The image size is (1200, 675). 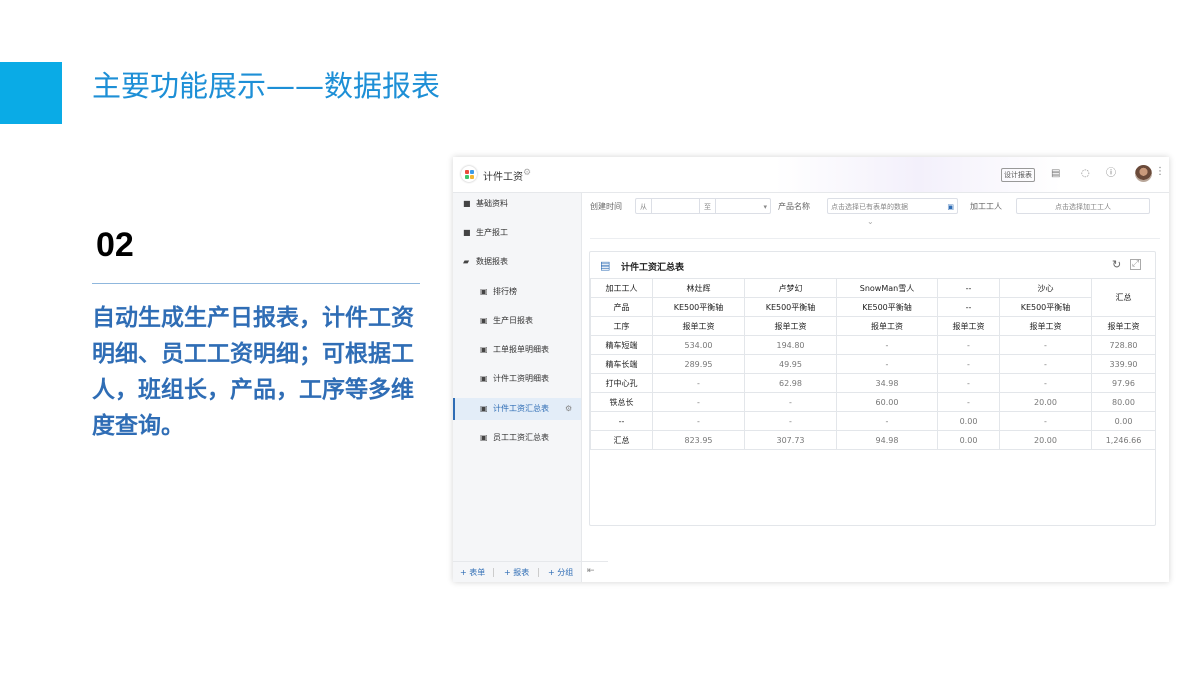 I want to click on table-cell: 精车长端, so click(x=621, y=364).